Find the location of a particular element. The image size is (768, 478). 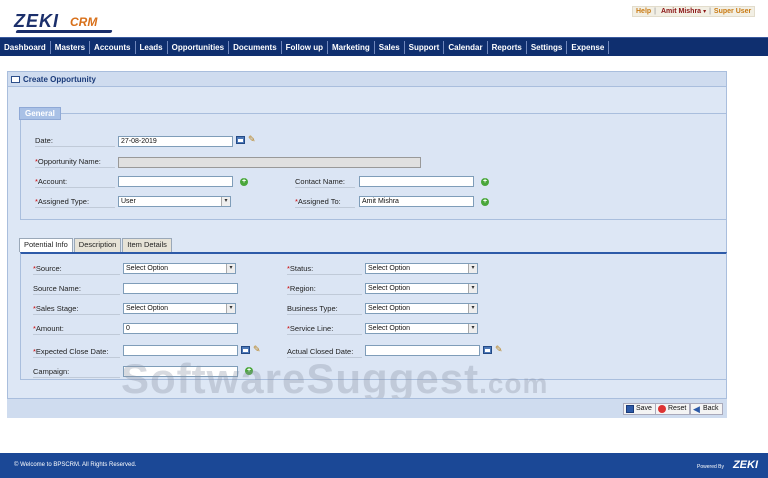

help-link: Help is located at coordinates (643, 11).